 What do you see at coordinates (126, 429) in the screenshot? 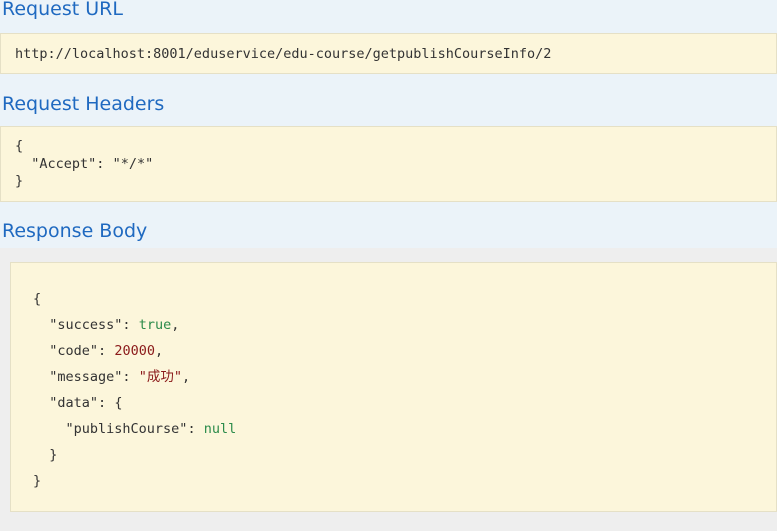
I see `json-publish-course-key: "publishCourse"` at bounding box center [126, 429].